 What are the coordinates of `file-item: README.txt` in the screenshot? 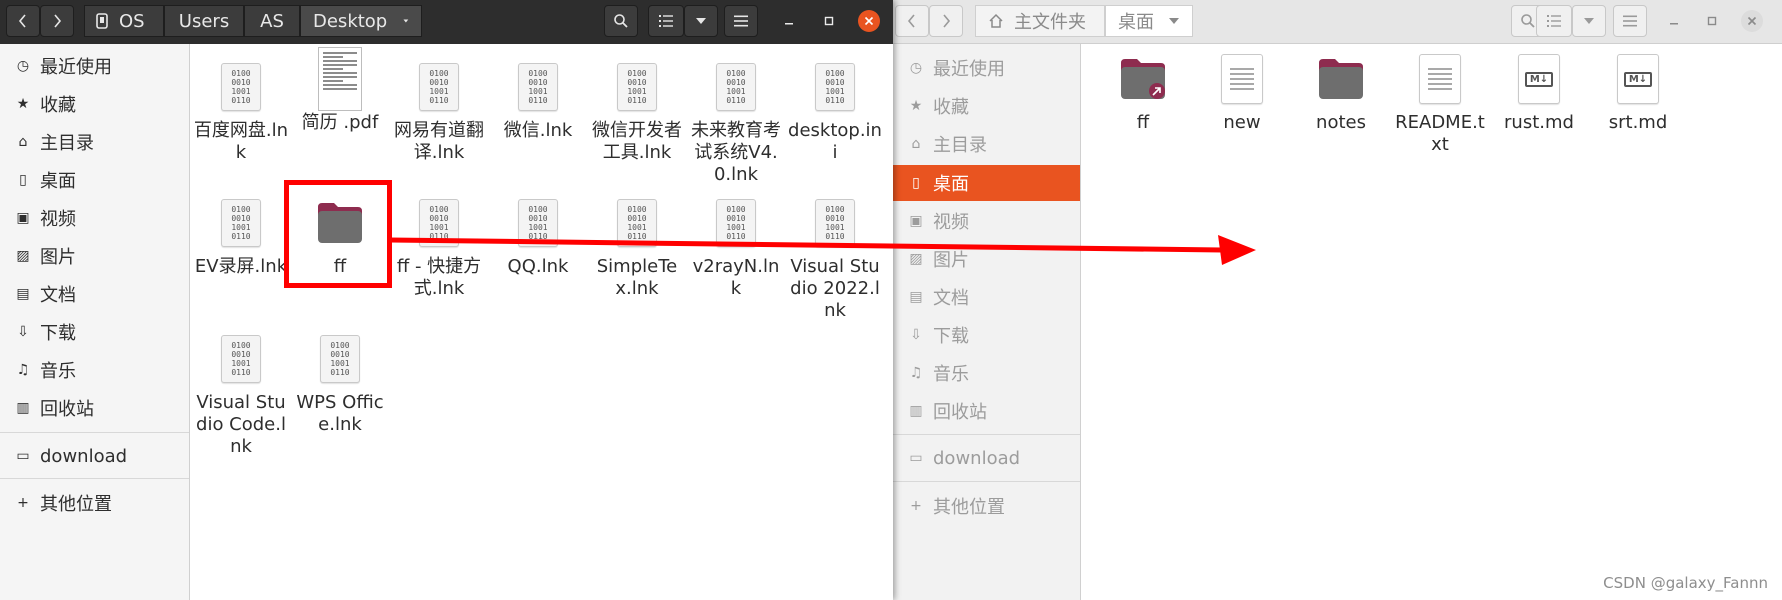 It's located at (1440, 103).